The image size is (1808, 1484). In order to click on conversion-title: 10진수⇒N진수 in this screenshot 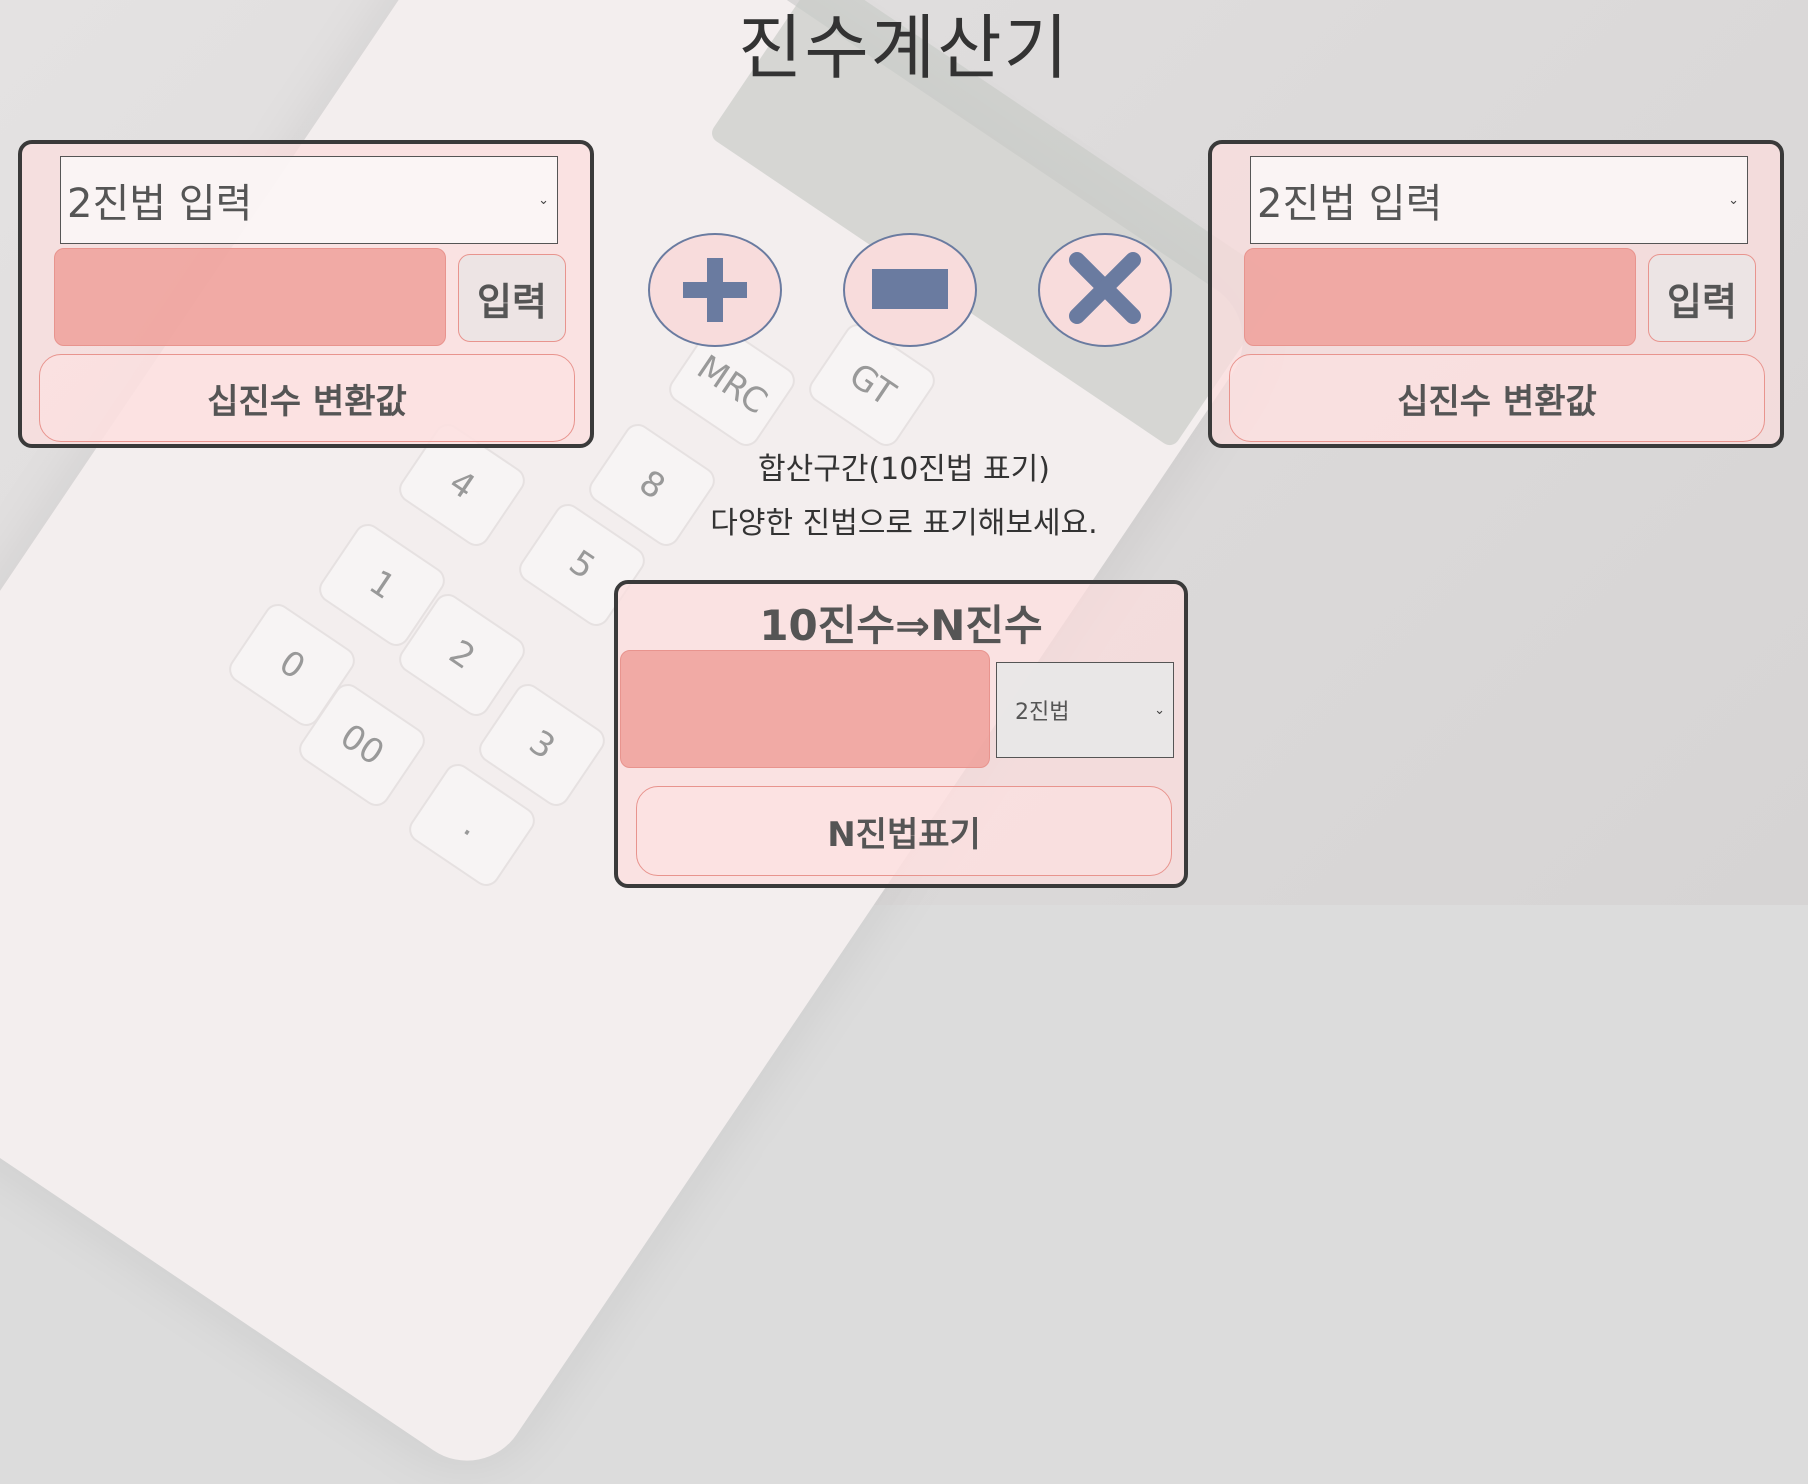, I will do `click(901, 625)`.